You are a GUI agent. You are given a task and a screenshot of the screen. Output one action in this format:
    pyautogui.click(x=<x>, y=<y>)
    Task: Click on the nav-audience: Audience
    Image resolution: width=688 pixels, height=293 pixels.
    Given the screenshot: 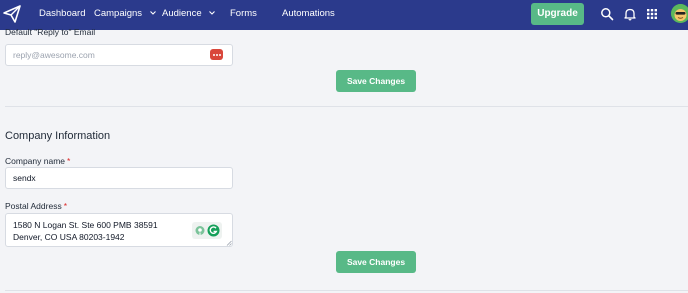 What is the action you would take?
    pyautogui.click(x=189, y=14)
    